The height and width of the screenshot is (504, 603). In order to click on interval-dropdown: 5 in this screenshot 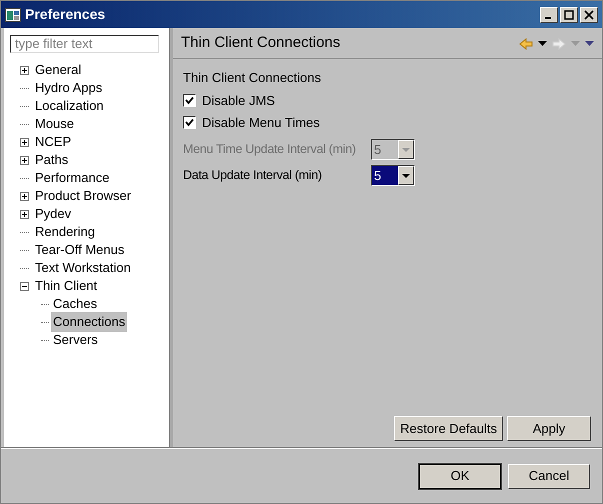, I will do `click(393, 175)`.